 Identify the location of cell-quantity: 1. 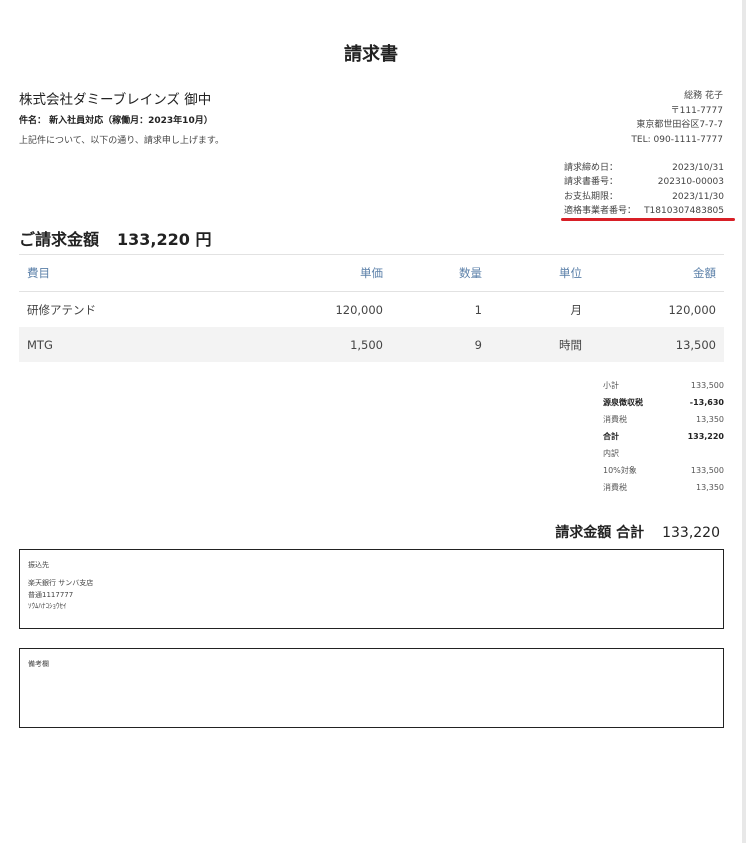
(478, 309).